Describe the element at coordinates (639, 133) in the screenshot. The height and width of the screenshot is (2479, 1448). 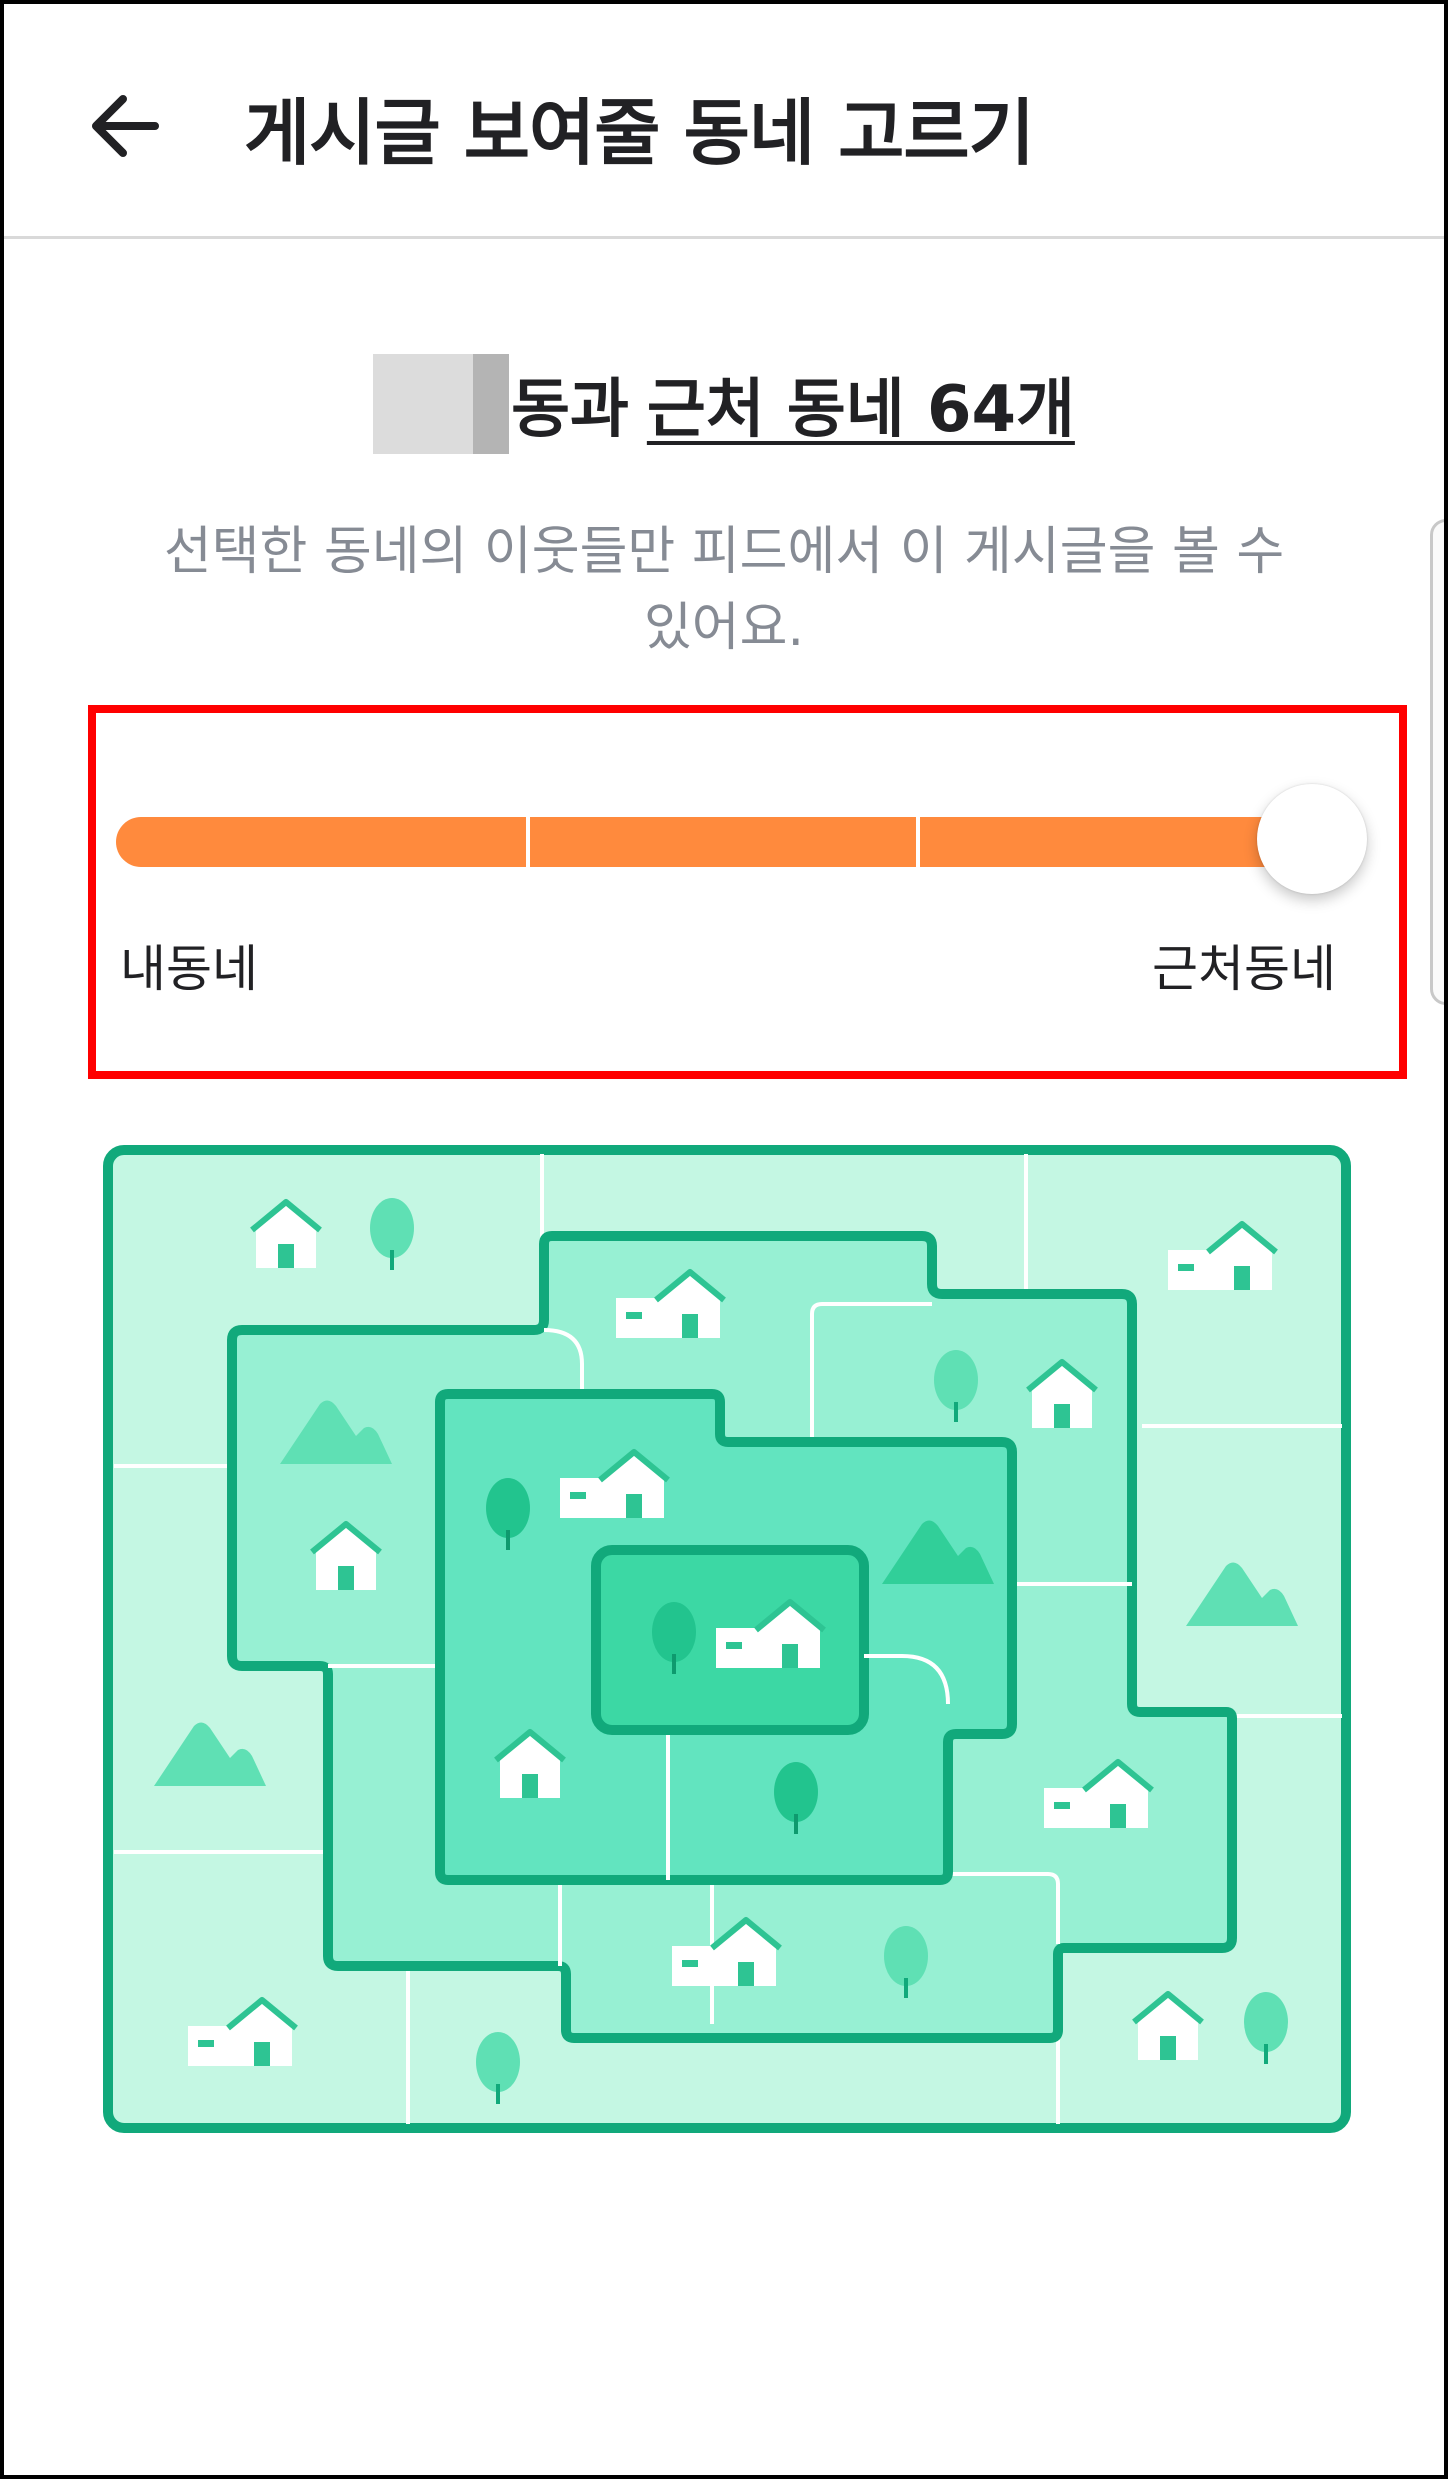
I see `page-title: 게시글 보여줄 동네 고르기` at that location.